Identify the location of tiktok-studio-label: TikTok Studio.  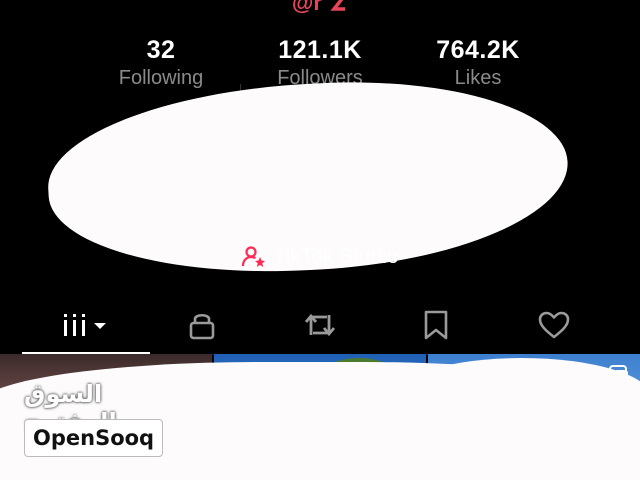
(336, 256).